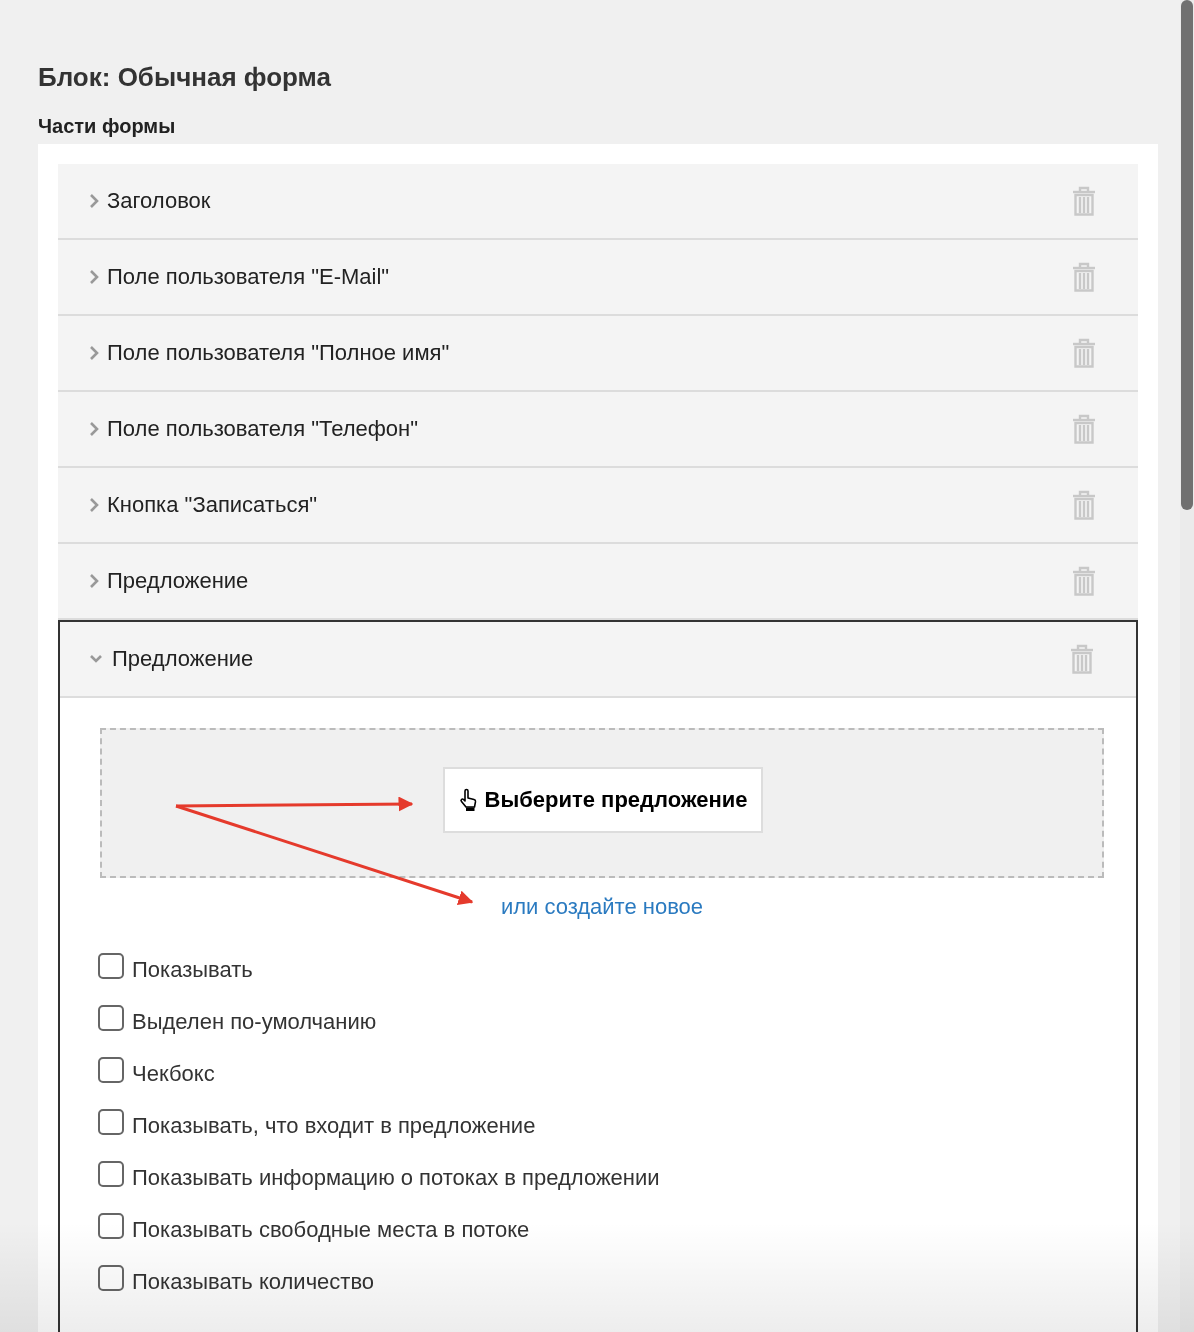 The width and height of the screenshot is (1194, 1332). I want to click on checkbox-label: Показывать, so click(192, 970).